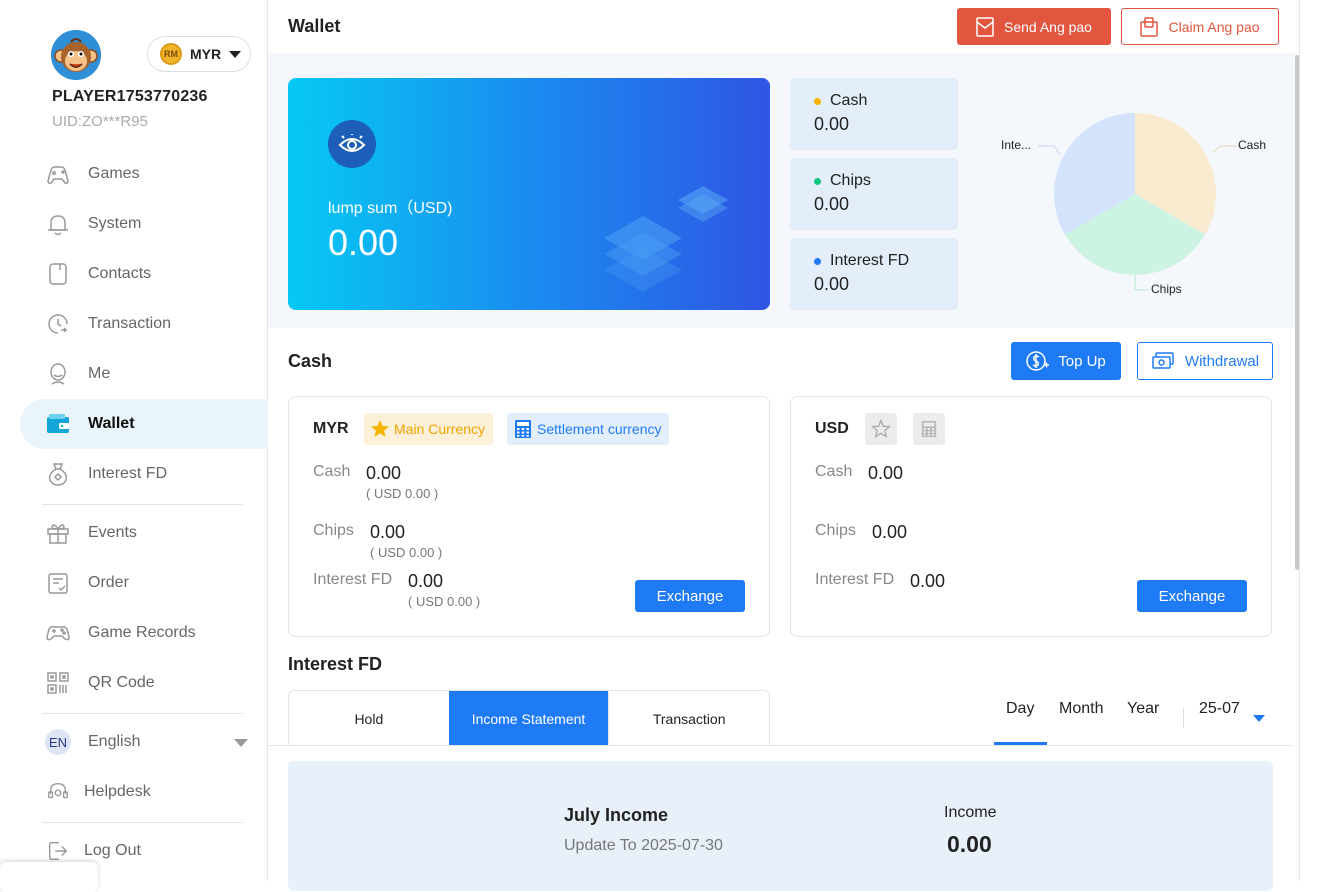 The width and height of the screenshot is (1323, 892). Describe the element at coordinates (206, 54) in the screenshot. I see `currency-code: MYR` at that location.